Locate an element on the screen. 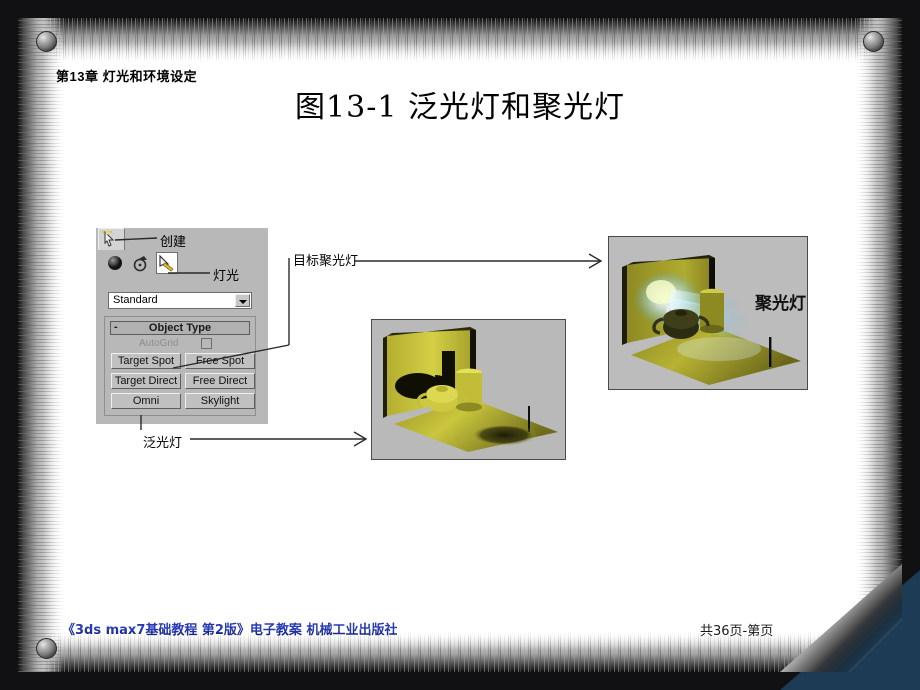  rollout-collapse-glyph: - is located at coordinates (116, 327).